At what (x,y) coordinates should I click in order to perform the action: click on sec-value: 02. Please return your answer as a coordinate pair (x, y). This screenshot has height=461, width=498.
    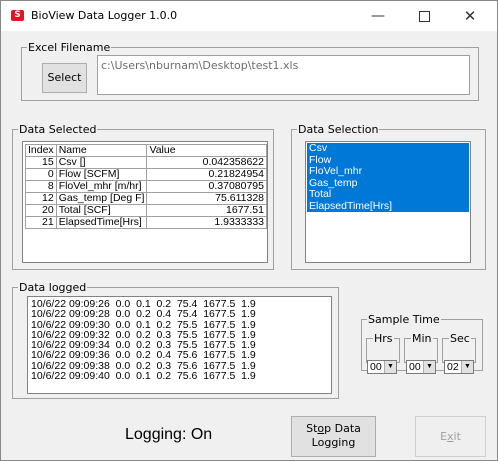
    Looking at the image, I should click on (453, 367).